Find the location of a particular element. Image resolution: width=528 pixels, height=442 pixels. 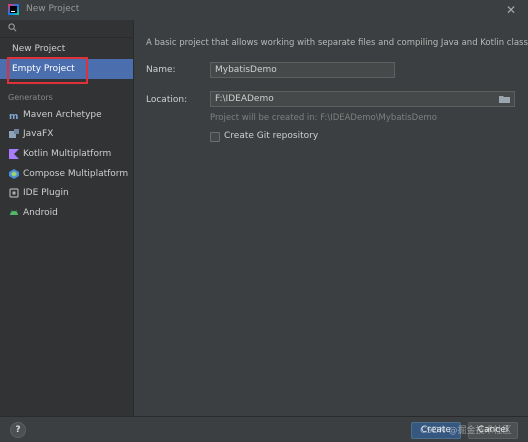

sidebar-item-new-project: New Project is located at coordinates (66, 49).